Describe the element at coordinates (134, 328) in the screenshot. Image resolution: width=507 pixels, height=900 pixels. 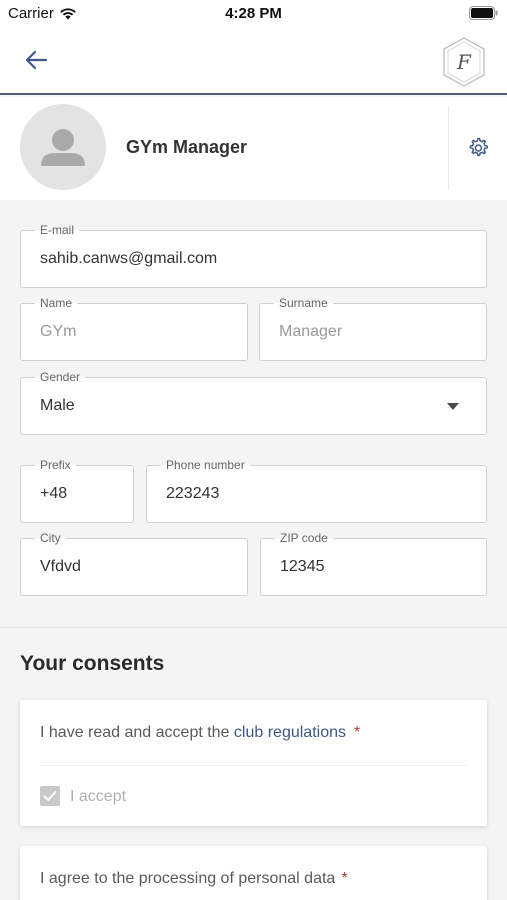
I see `name-field: Name GYm` at that location.